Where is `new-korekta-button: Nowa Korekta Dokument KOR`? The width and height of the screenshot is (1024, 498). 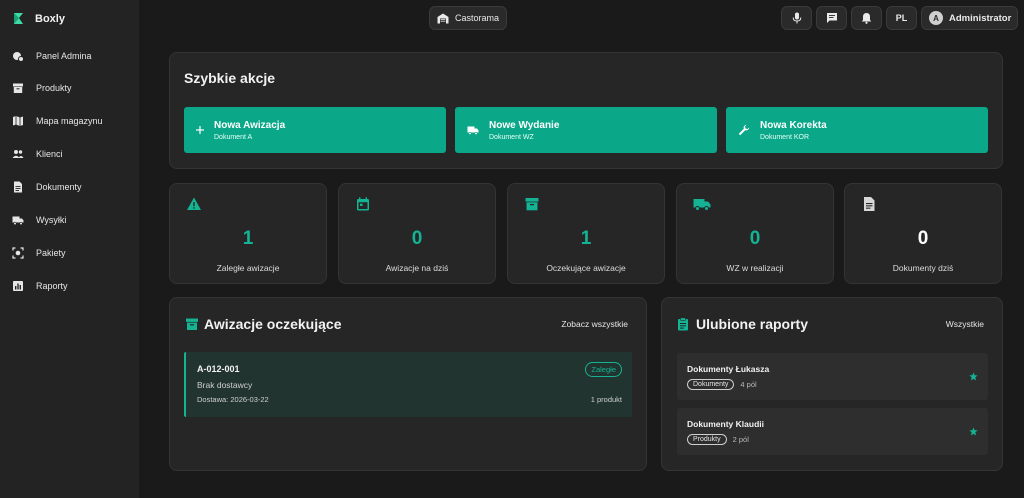 new-korekta-button: Nowa Korekta Dokument KOR is located at coordinates (857, 130).